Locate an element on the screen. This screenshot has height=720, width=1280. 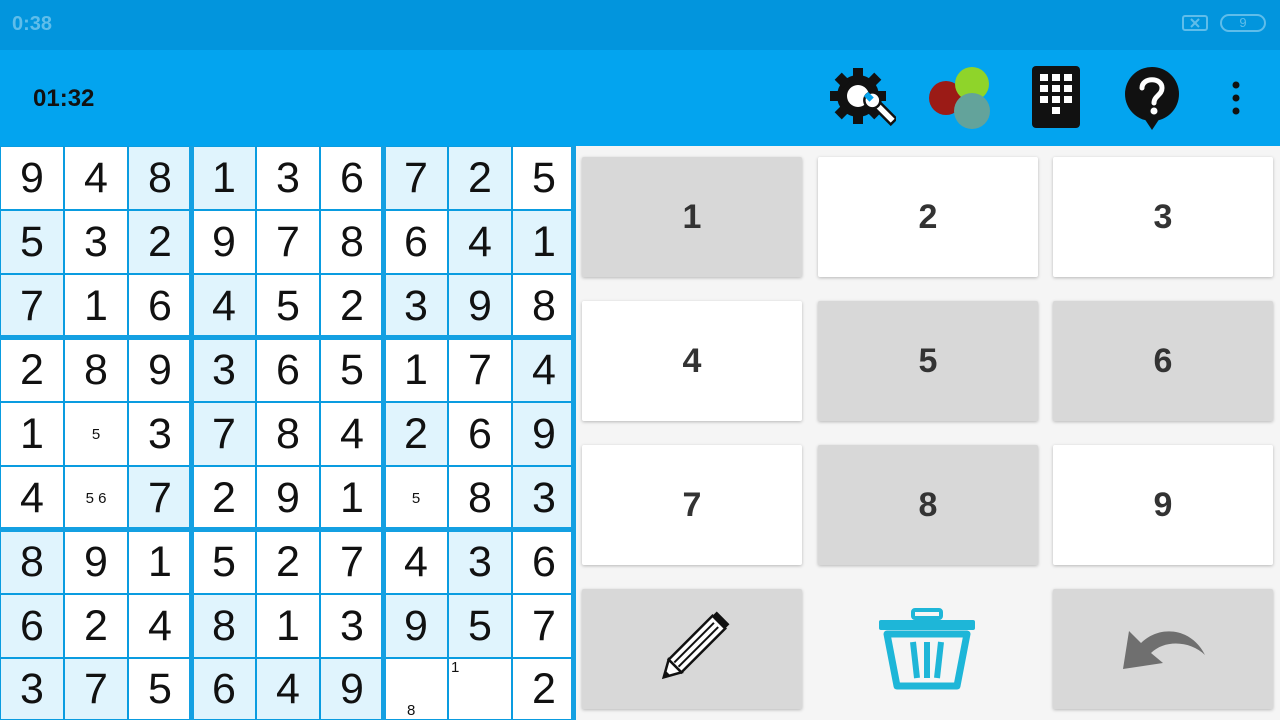
game-timer: 01:32 is located at coordinates (64, 98).